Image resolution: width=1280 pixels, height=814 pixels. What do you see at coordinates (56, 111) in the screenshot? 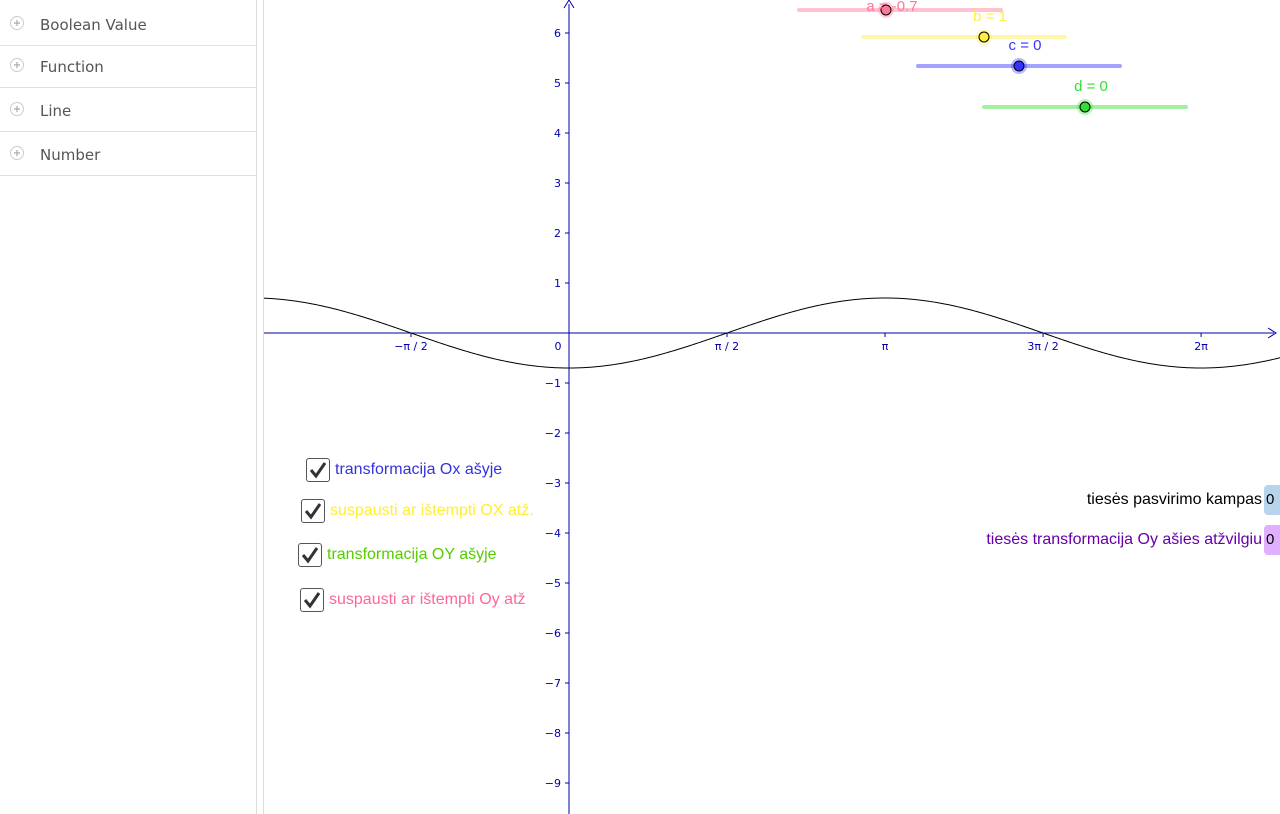
I see `algebra-item-label: Line` at bounding box center [56, 111].